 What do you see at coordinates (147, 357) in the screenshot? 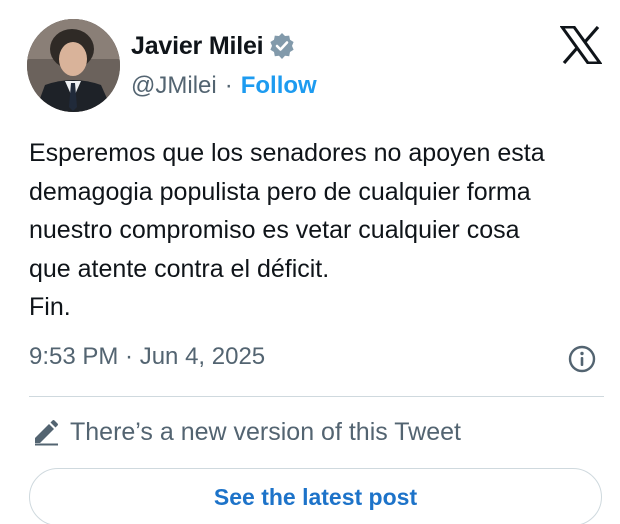
I see `tweet-timestamp: 9:53 PM · Jun 4, 2025` at bounding box center [147, 357].